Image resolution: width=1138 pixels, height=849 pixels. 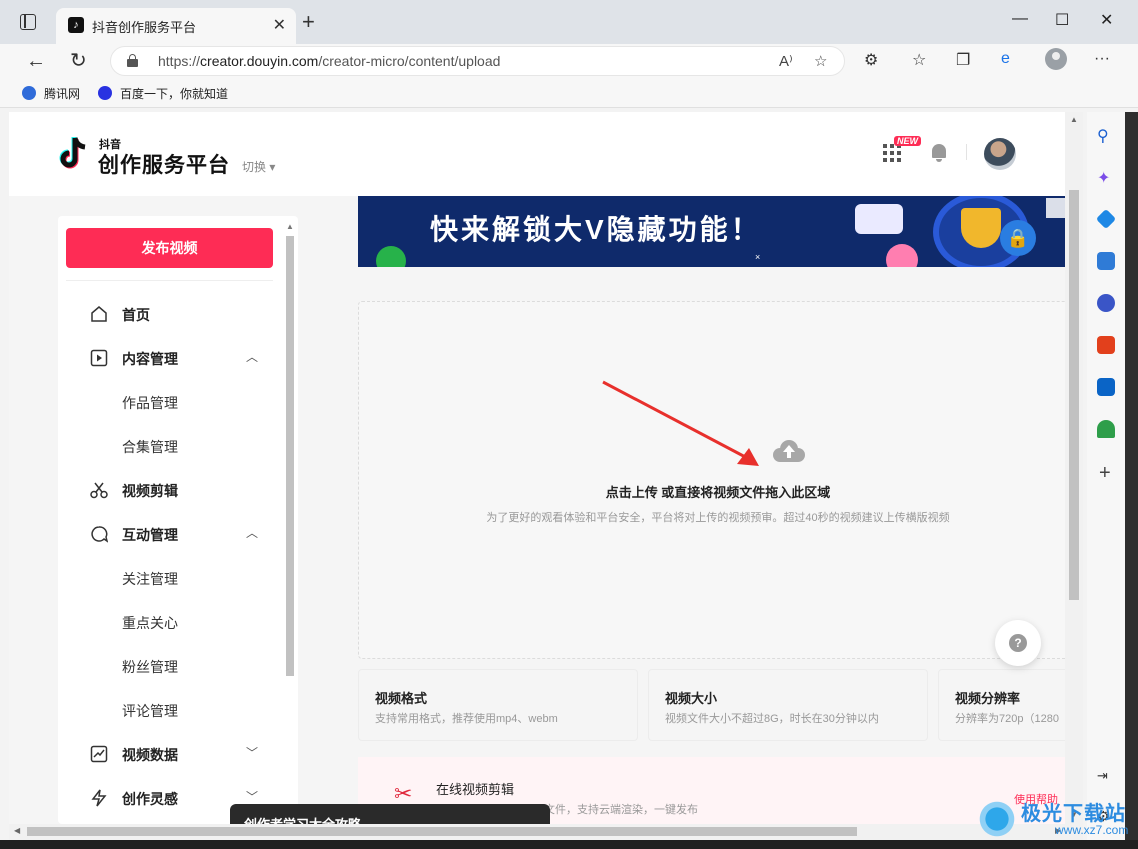 I want to click on play-square-icon, so click(x=99, y=358).